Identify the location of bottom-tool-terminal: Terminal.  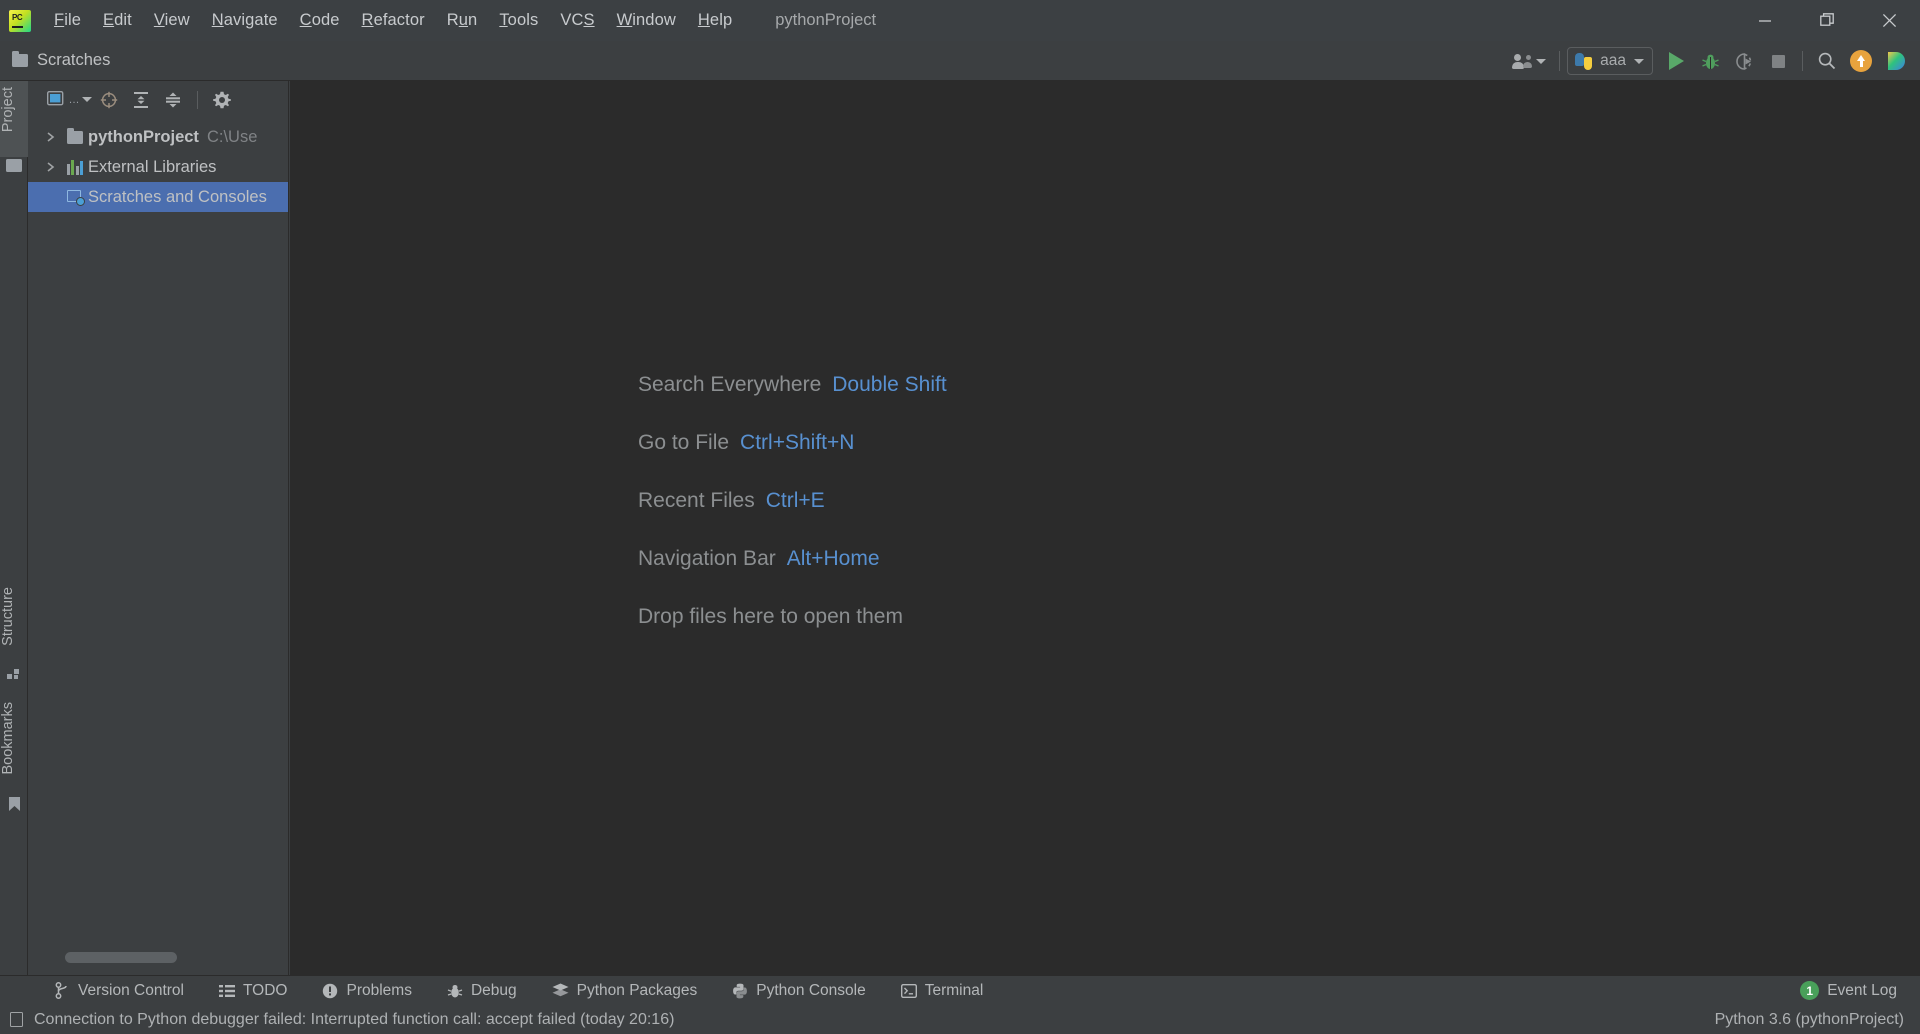
(942, 991).